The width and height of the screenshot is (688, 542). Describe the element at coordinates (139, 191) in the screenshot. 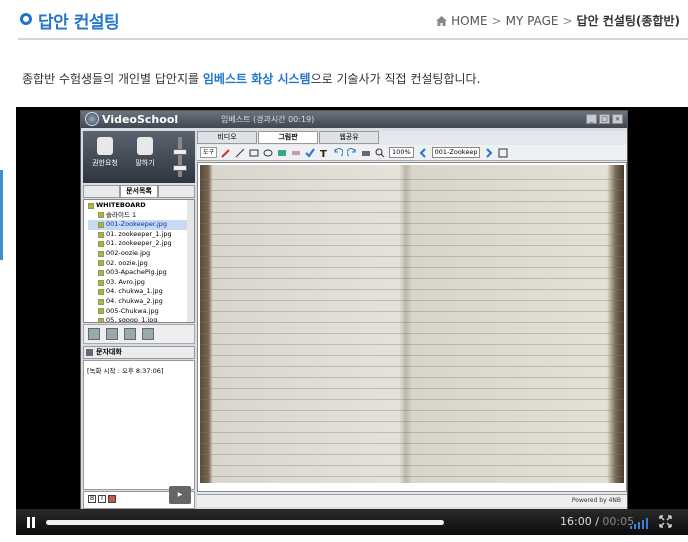

I see `tab-documents: 문서목록` at that location.